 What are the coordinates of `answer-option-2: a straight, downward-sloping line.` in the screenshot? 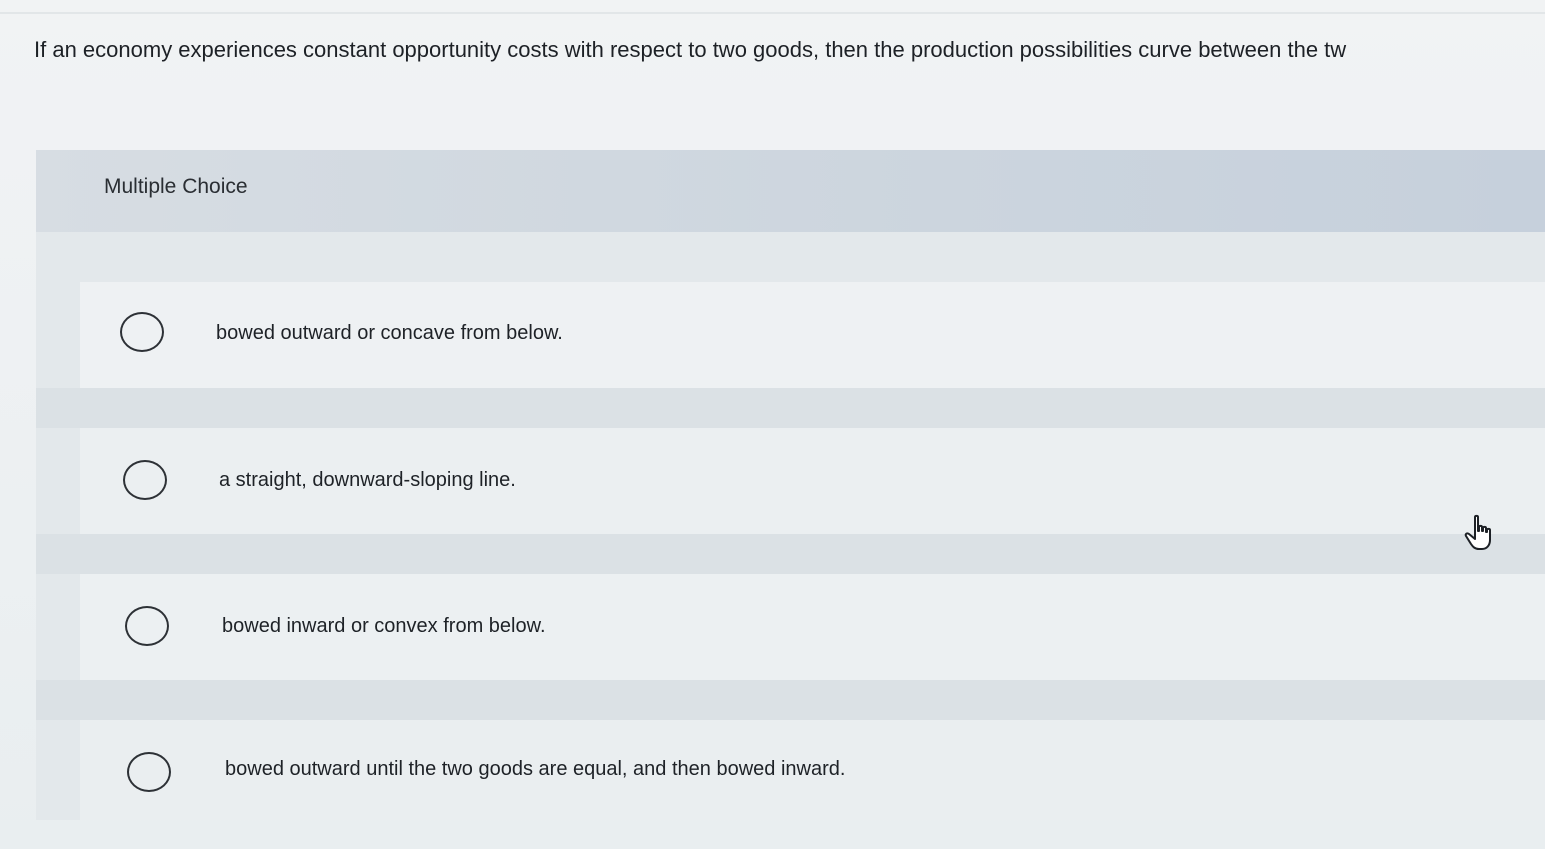 It's located at (812, 481).